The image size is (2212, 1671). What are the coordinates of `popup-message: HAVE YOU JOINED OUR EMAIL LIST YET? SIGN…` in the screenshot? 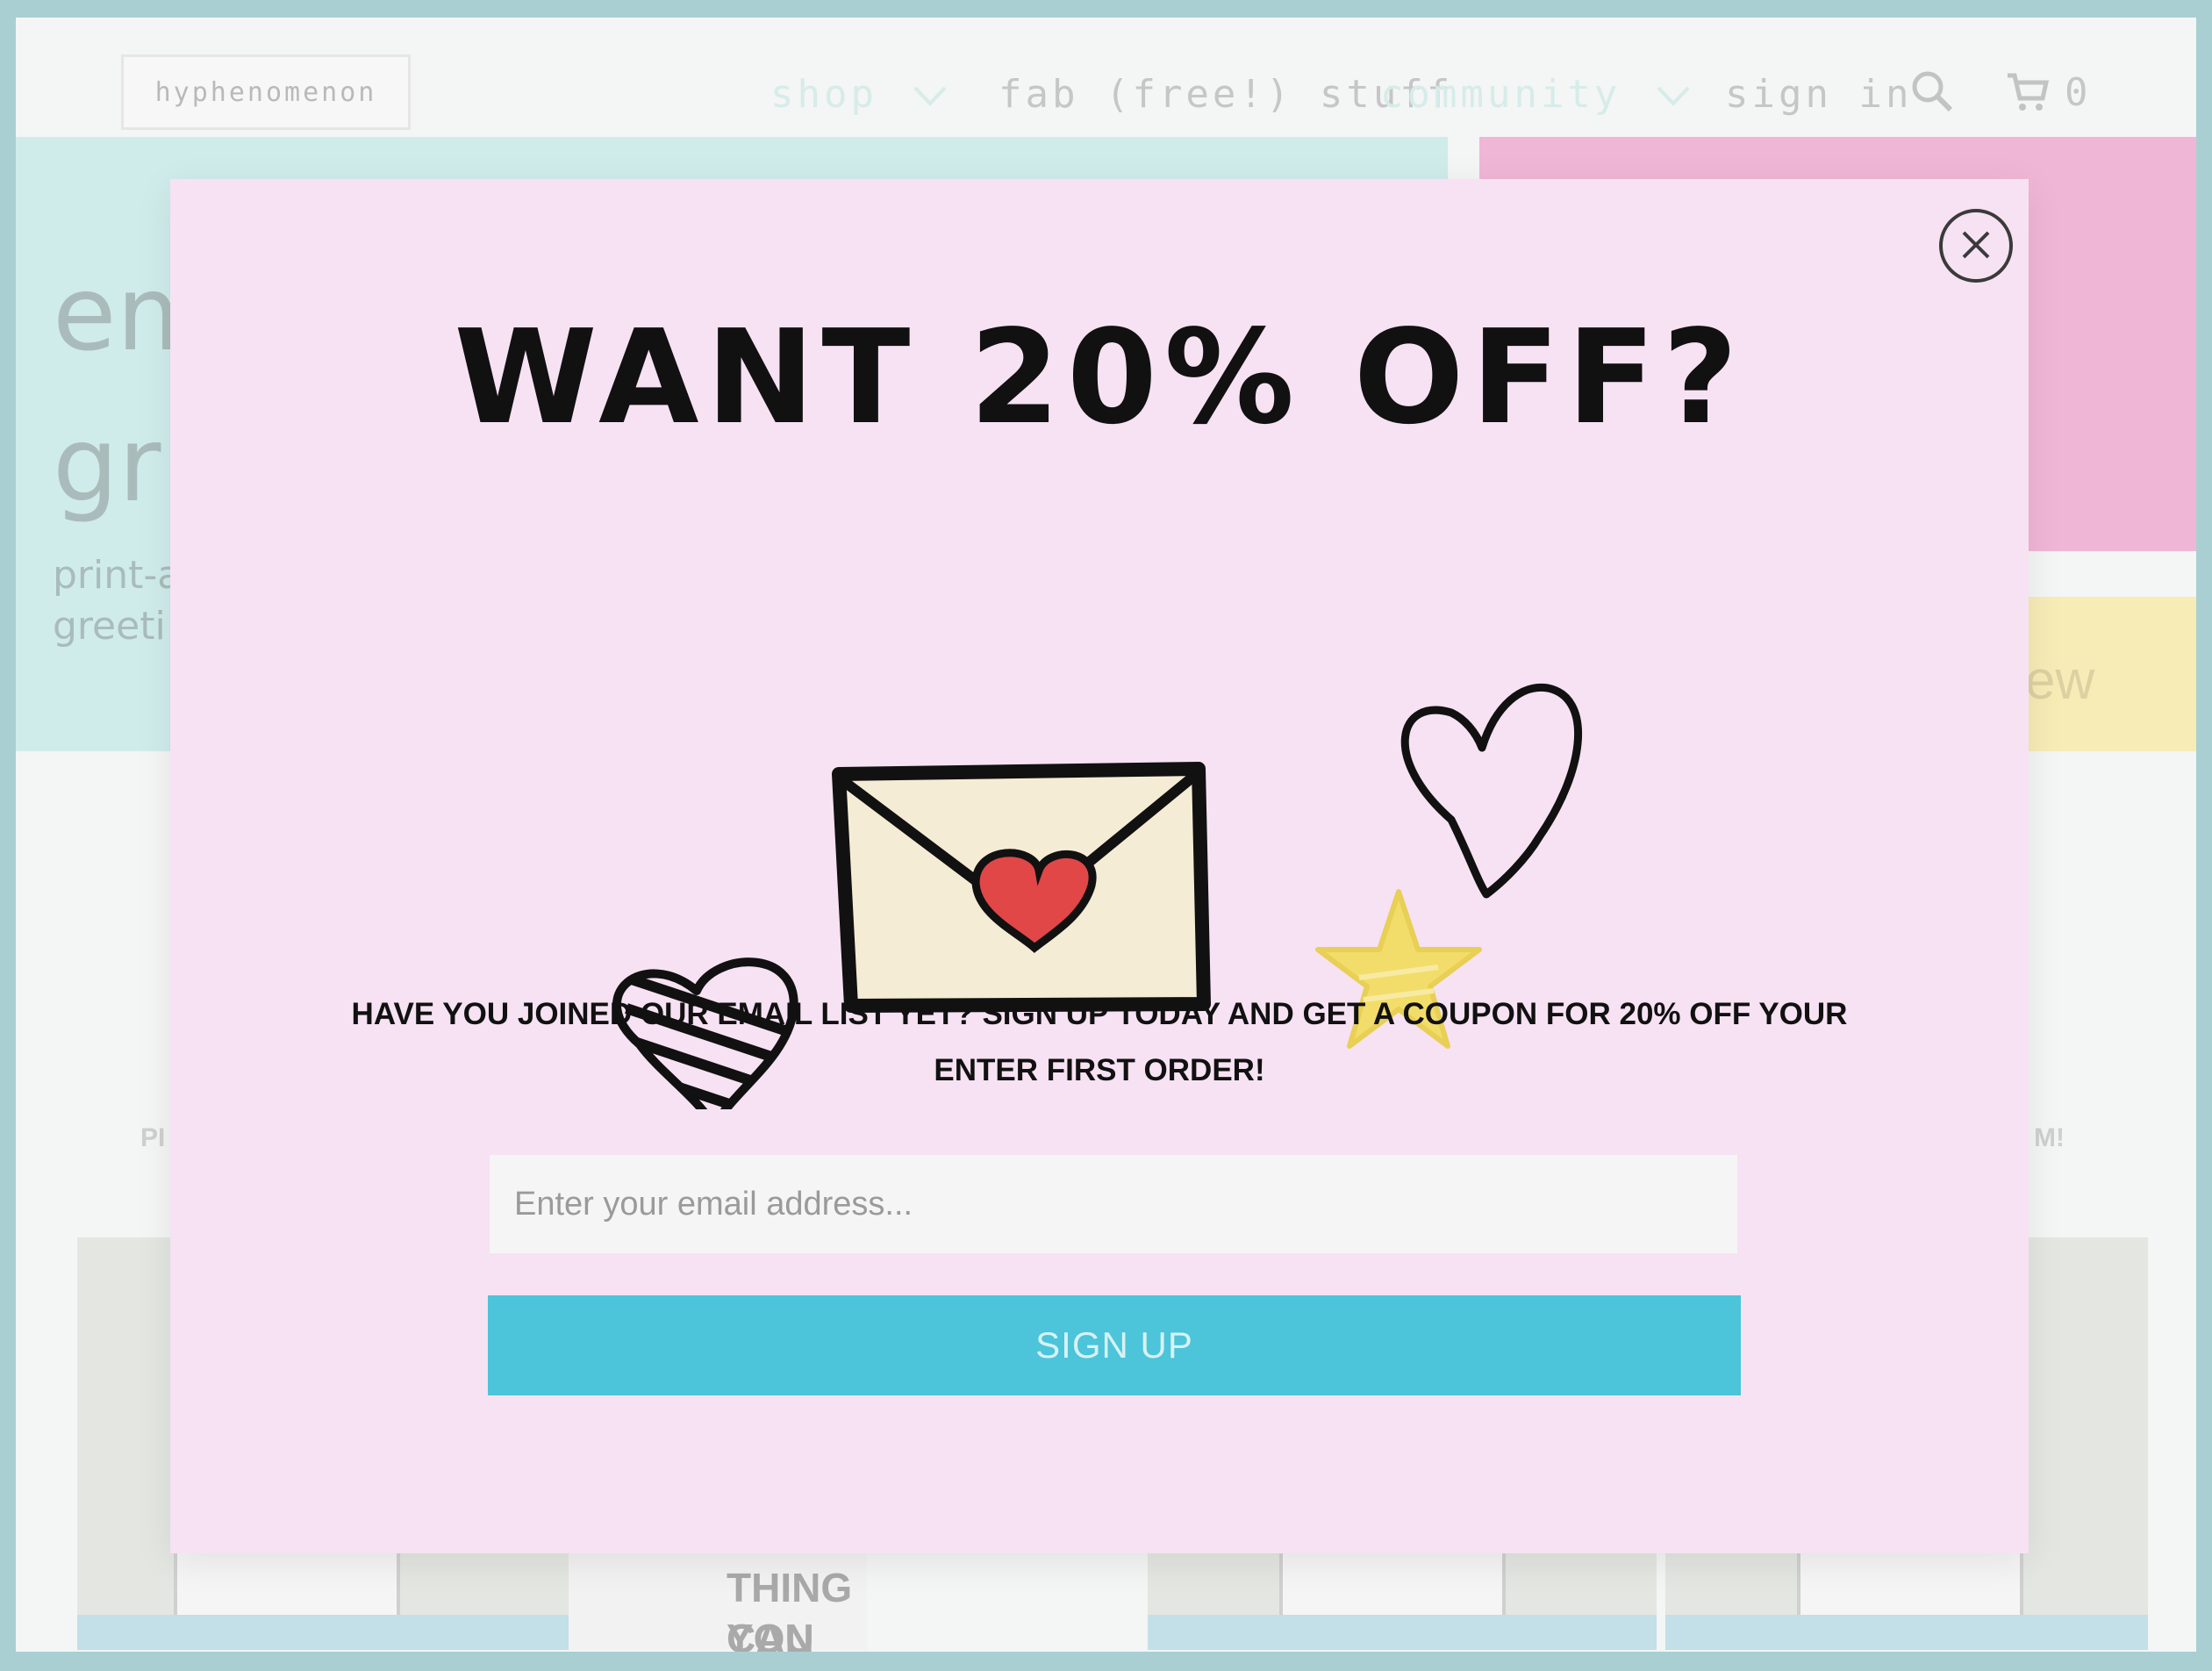 It's located at (1099, 1042).